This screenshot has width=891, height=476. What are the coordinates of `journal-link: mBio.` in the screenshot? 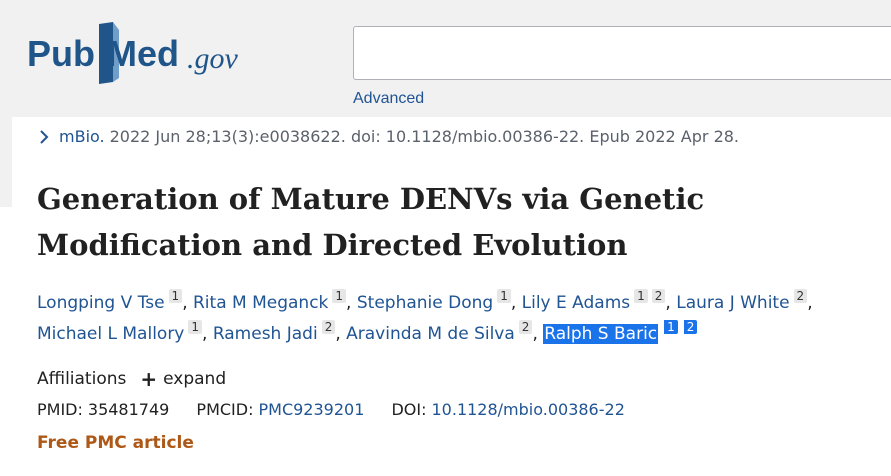 It's located at (82, 136).